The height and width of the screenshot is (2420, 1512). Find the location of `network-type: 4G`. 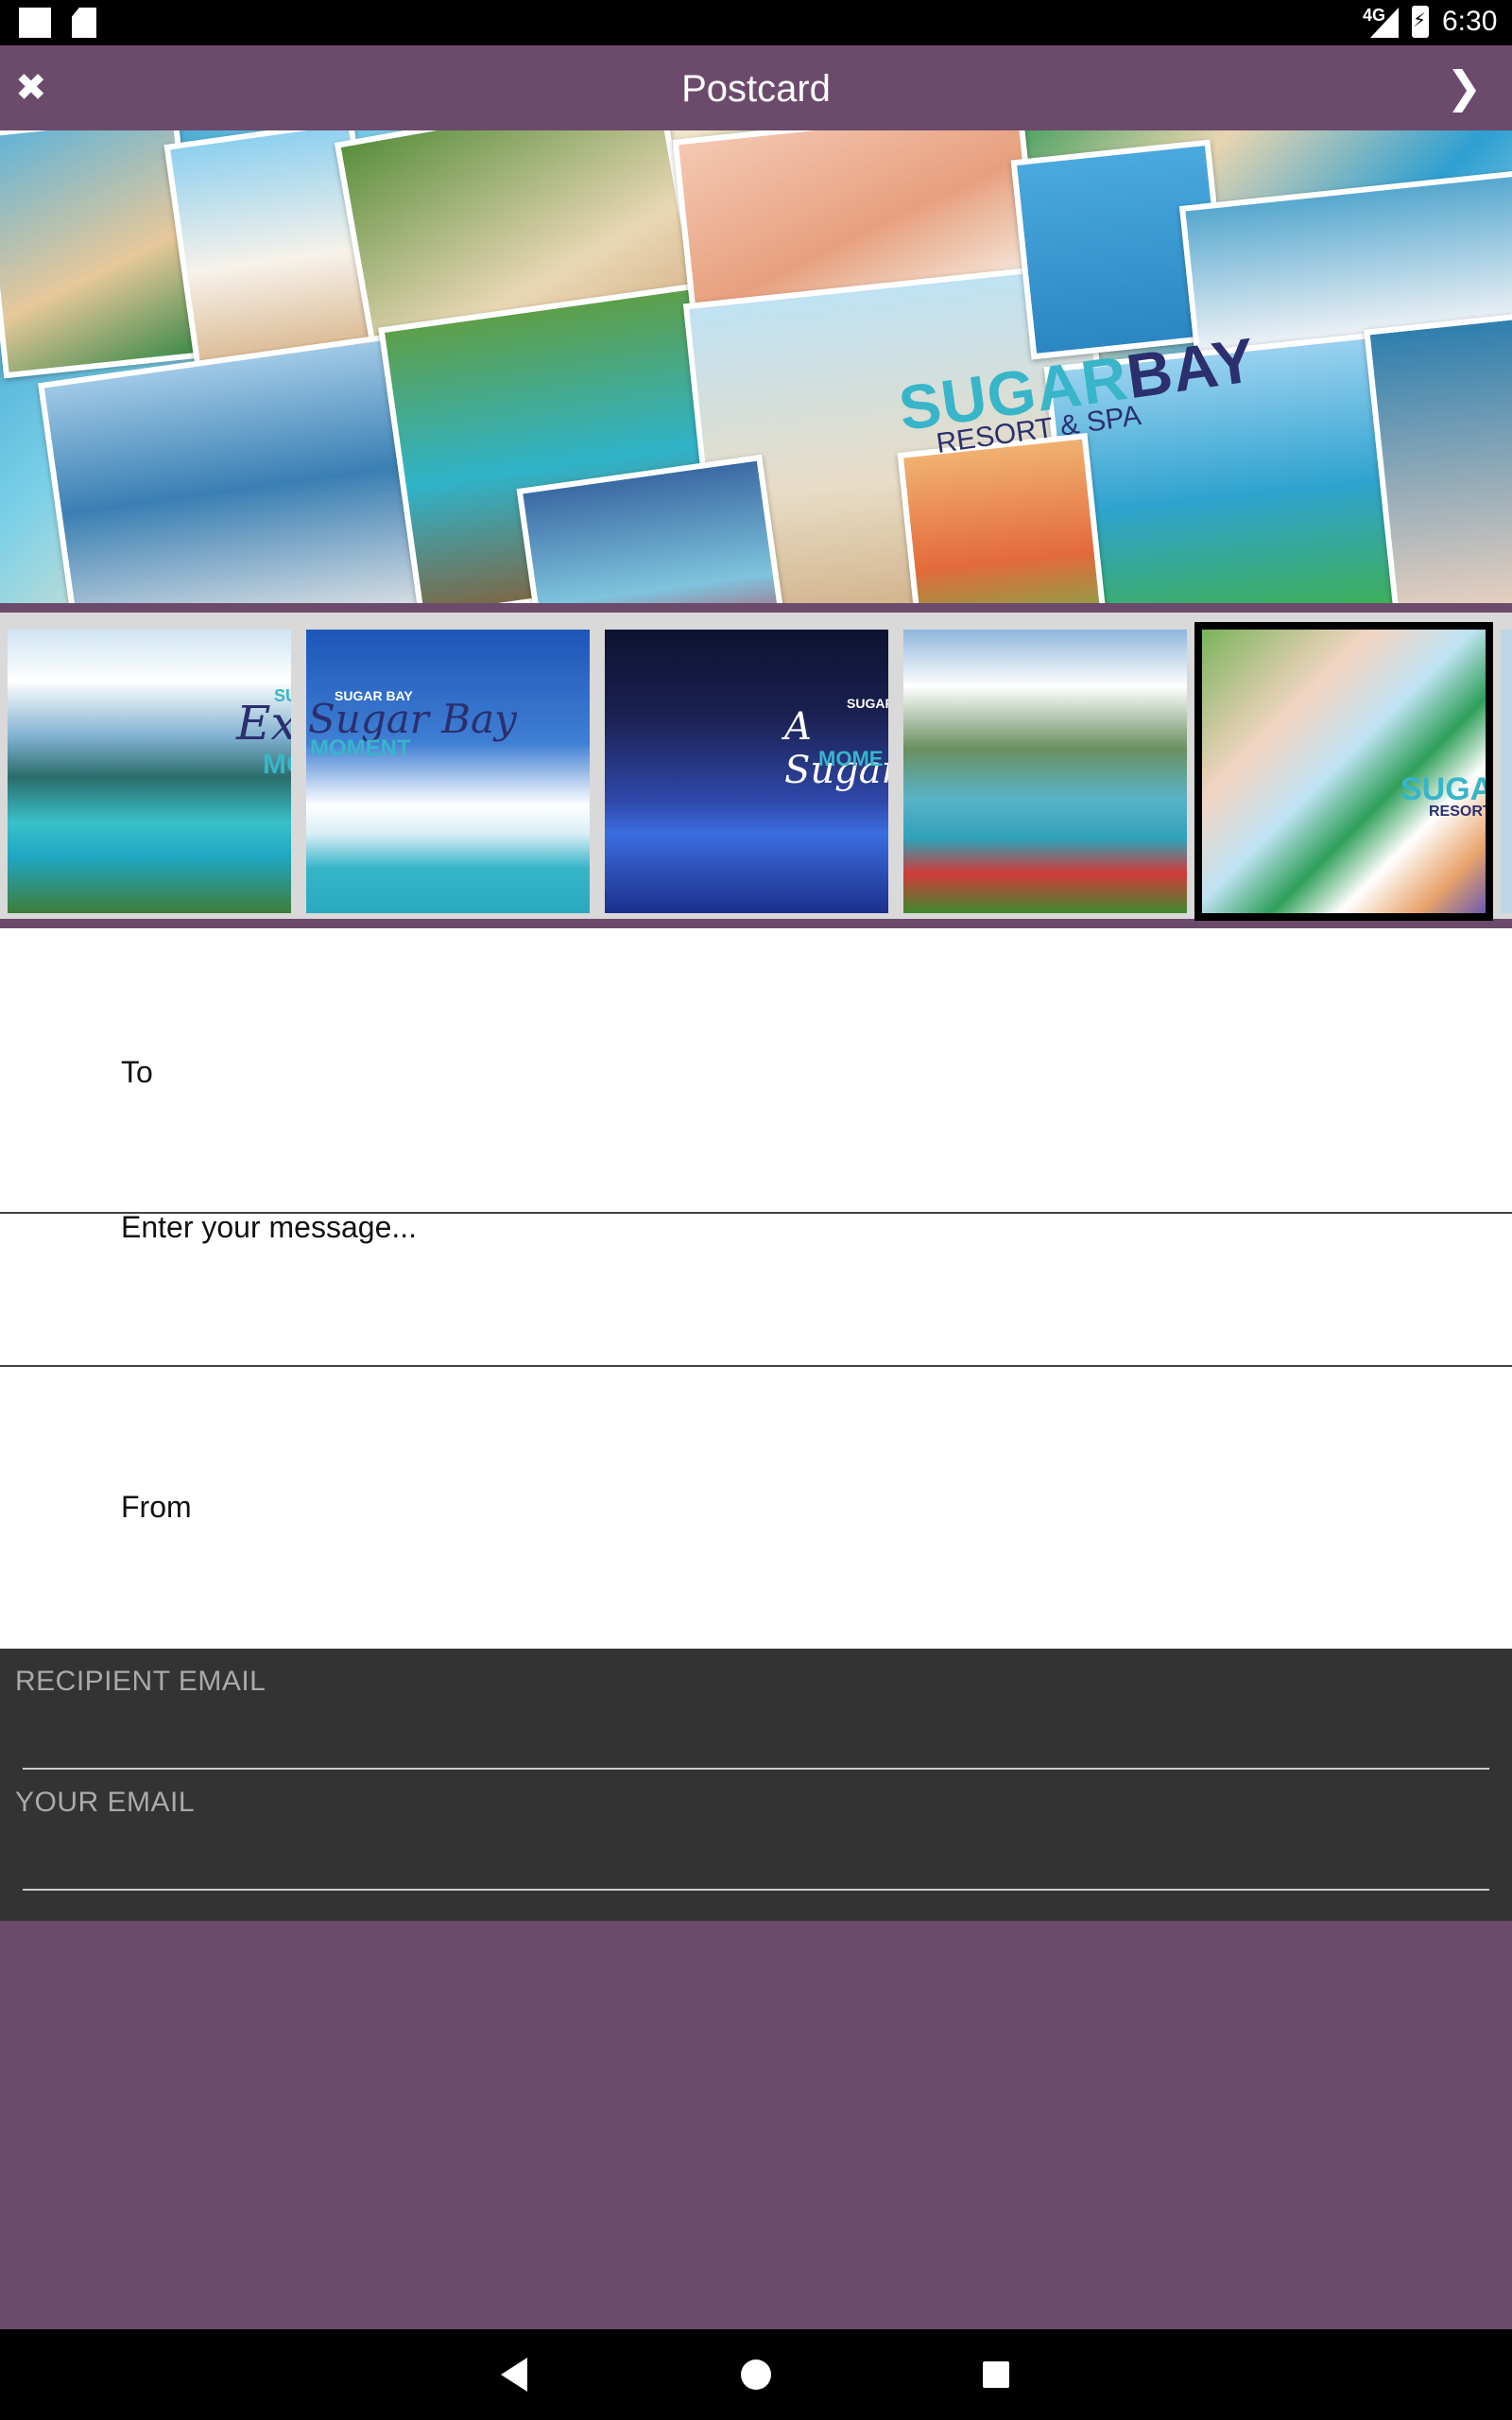

network-type: 4G is located at coordinates (1374, 16).